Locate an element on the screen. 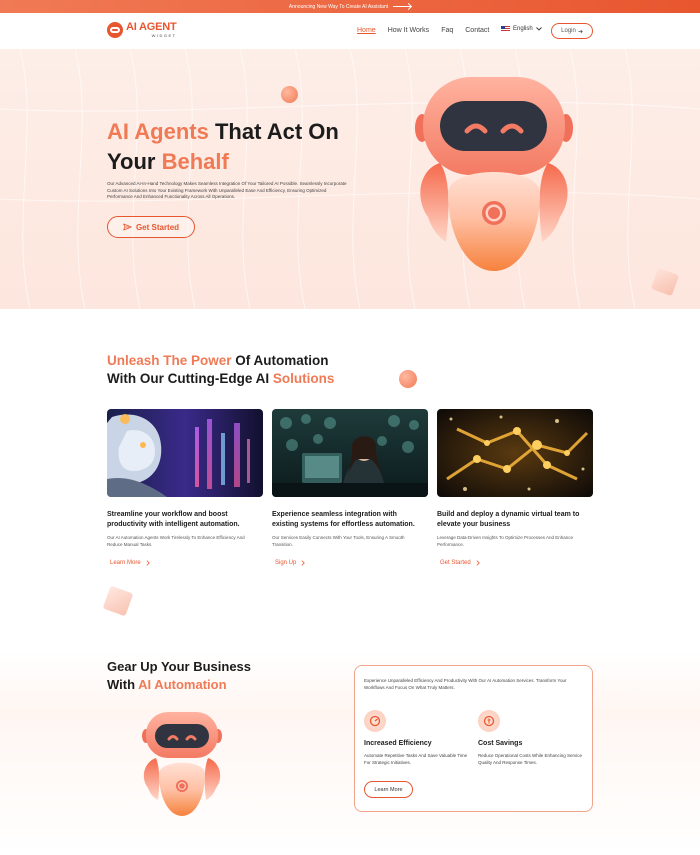  cost-savings-icon is located at coordinates (489, 721).